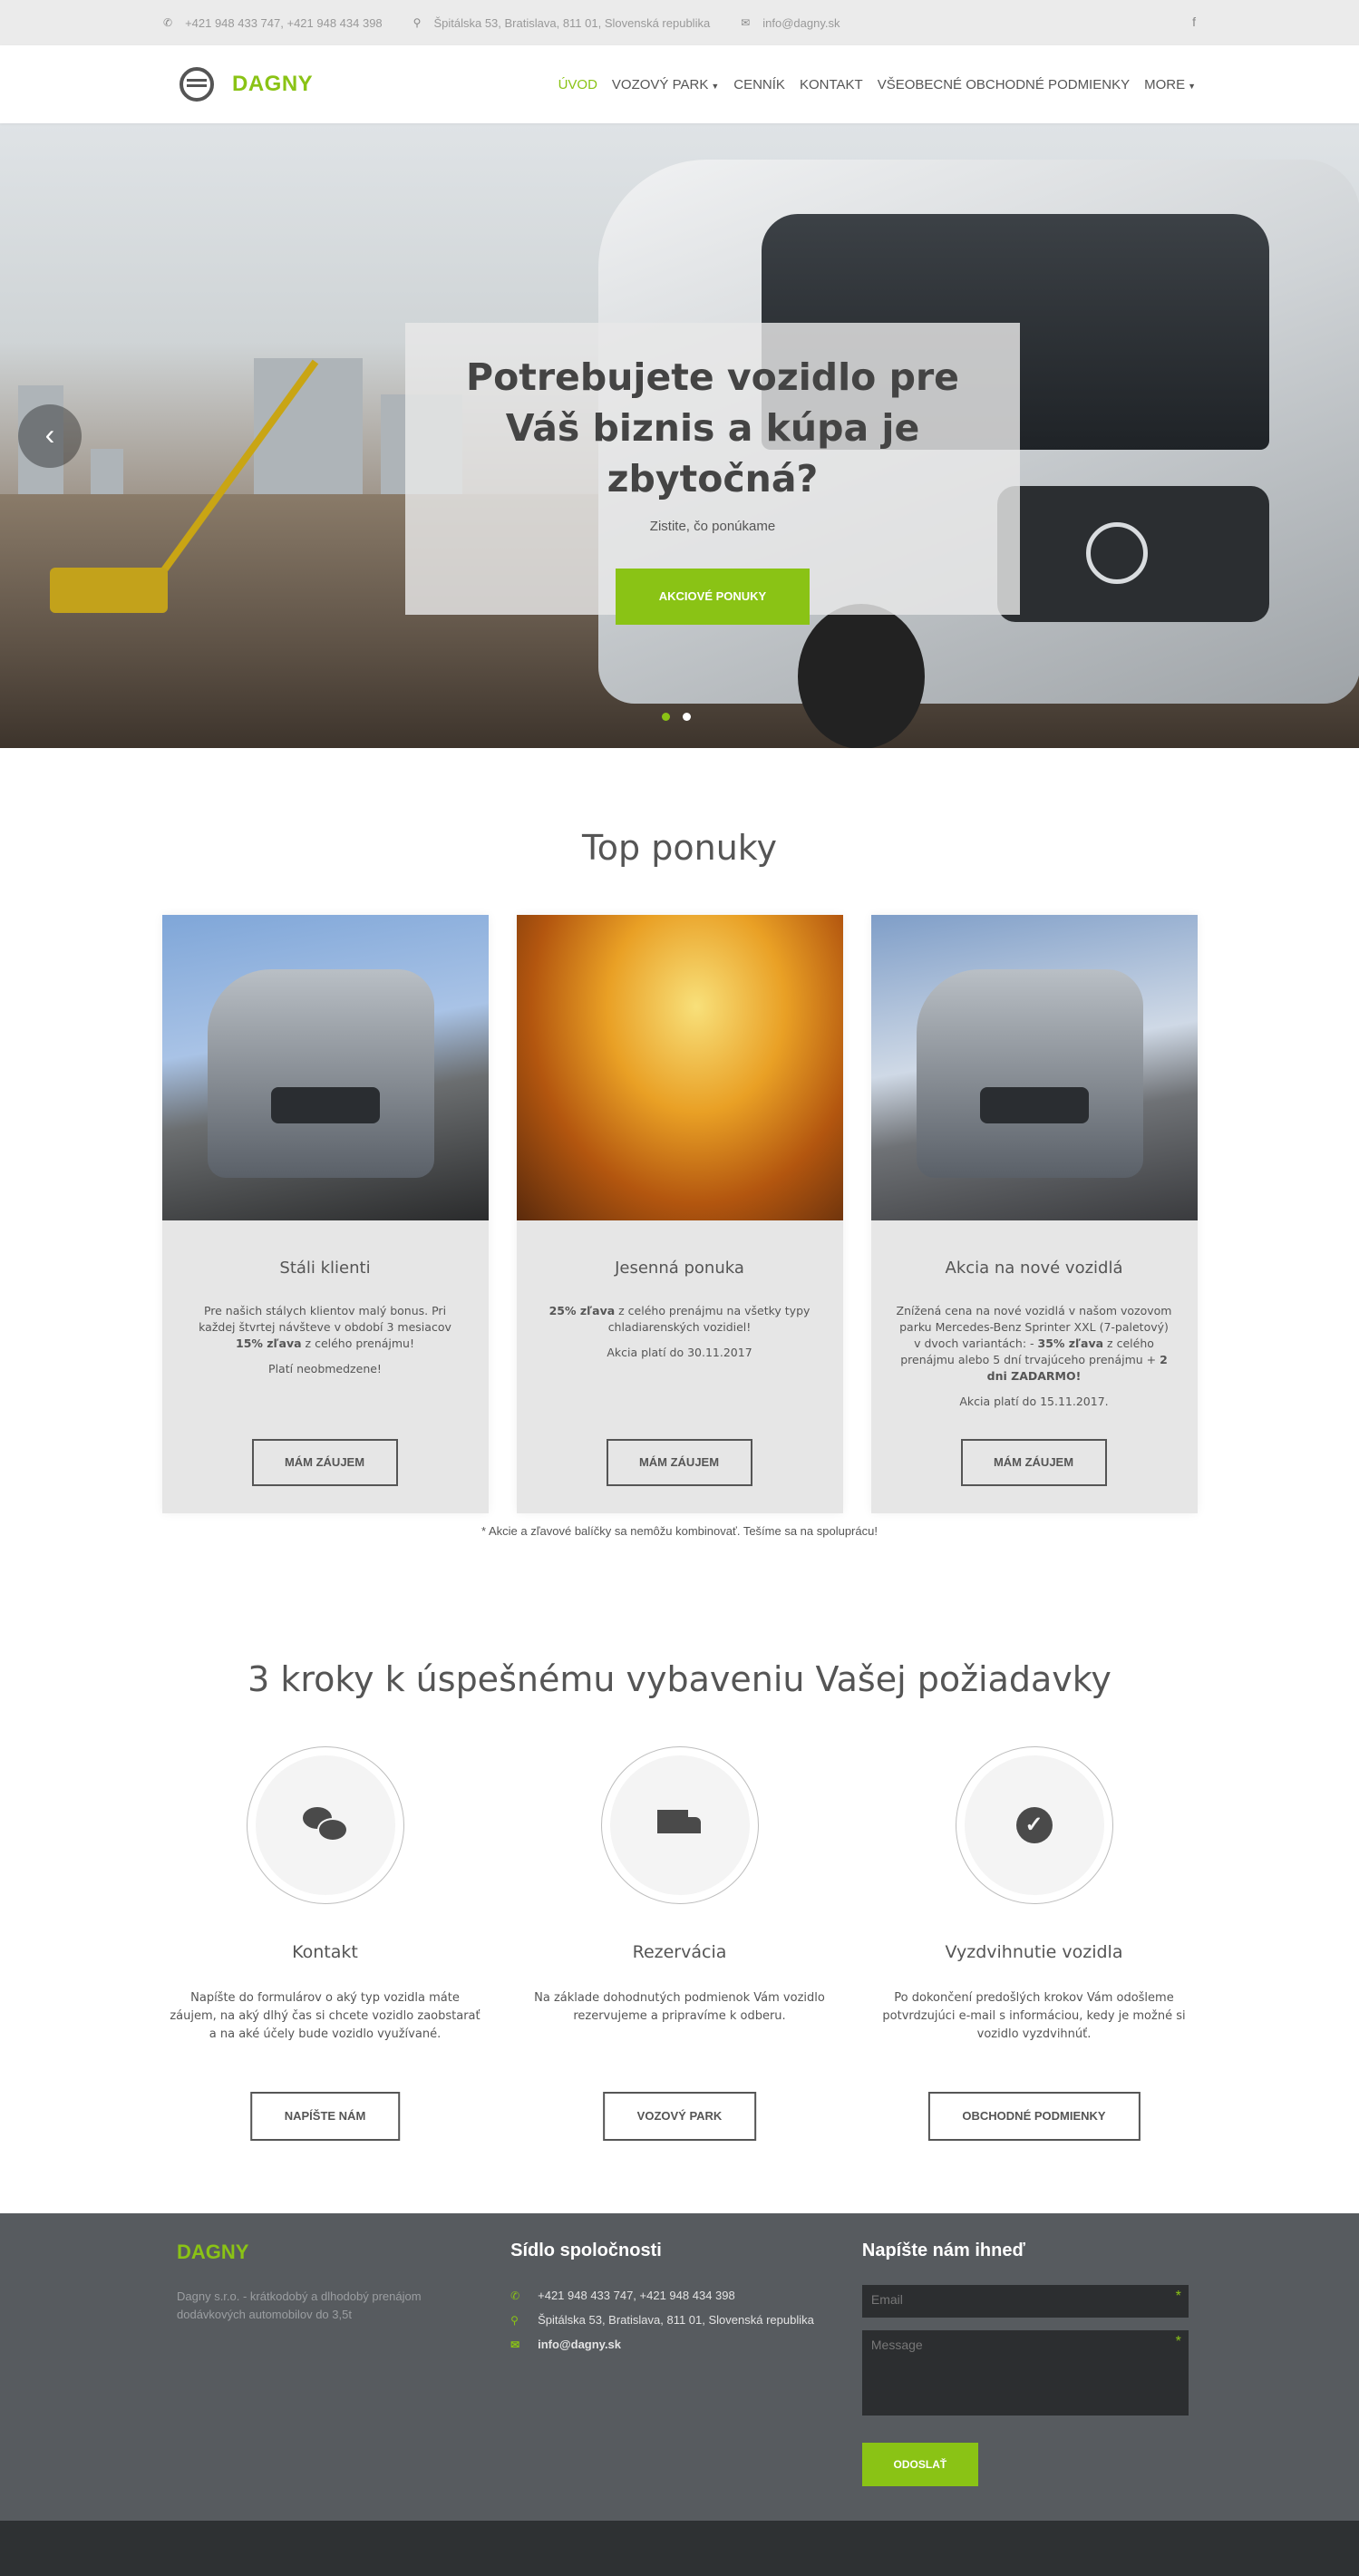 The height and width of the screenshot is (2576, 1359). I want to click on hero-subtitle: Zistite, čo ponúkame, so click(712, 526).